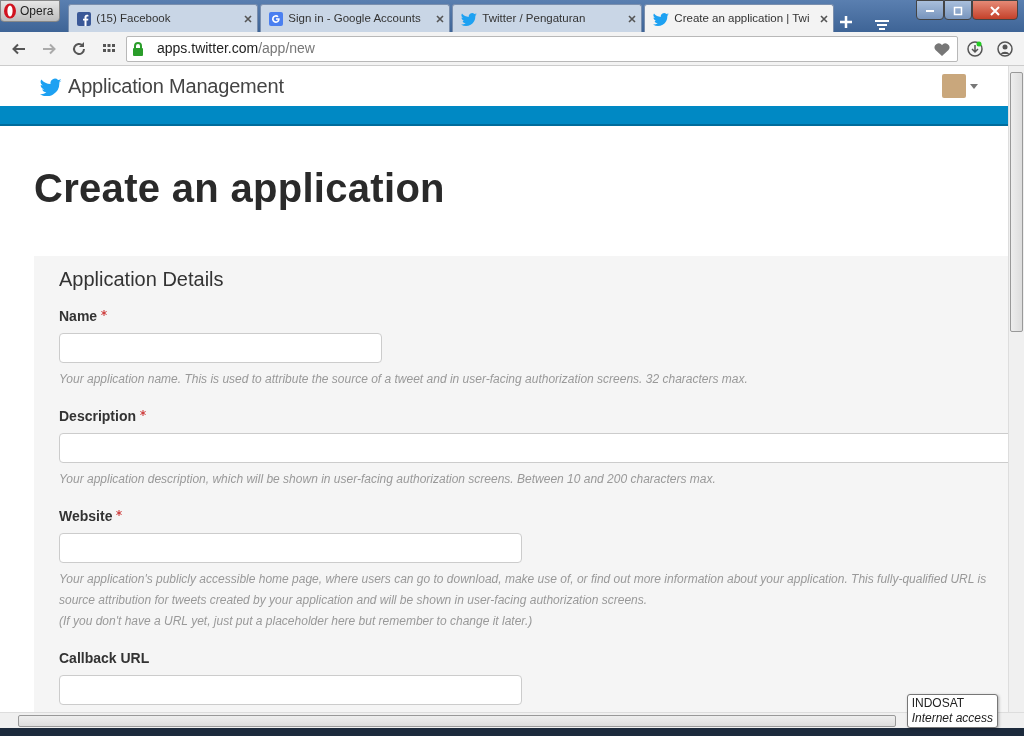  Describe the element at coordinates (97, 416) in the screenshot. I see `field-label: Description` at that location.